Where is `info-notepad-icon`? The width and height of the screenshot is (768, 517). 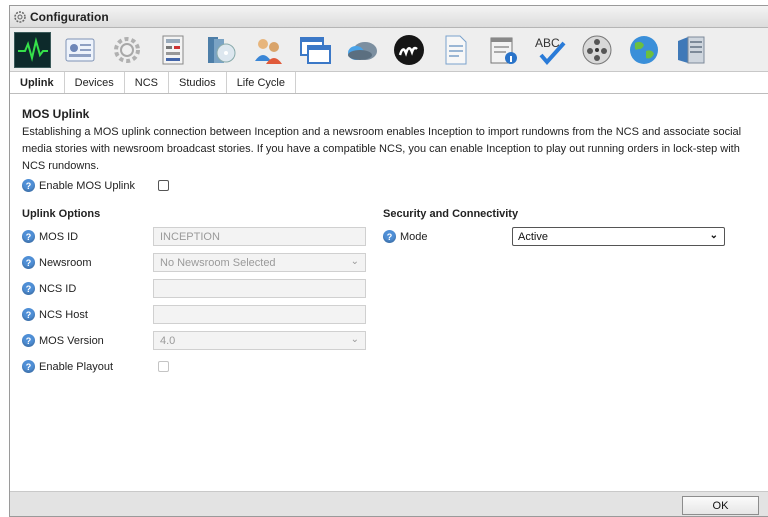 info-notepad-icon is located at coordinates (502, 50).